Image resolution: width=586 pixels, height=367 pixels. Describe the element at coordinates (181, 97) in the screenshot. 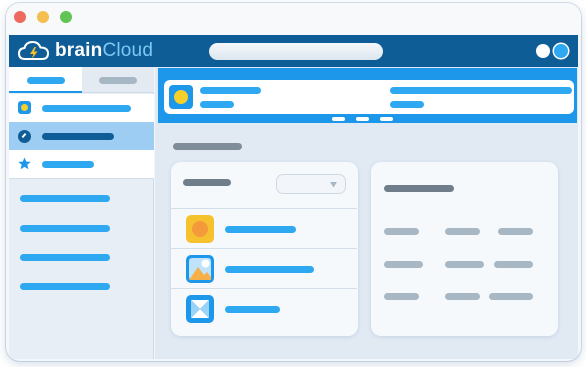

I see `banner-app-icon` at that location.